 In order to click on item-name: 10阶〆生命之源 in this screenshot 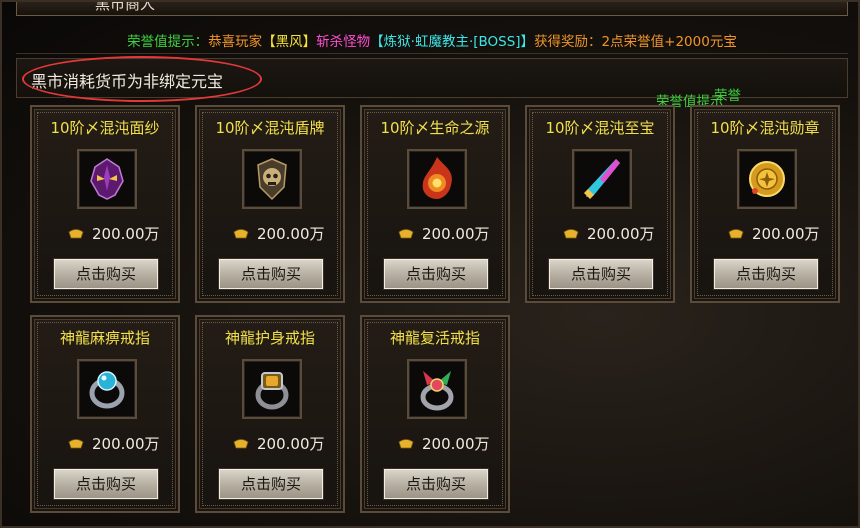, I will do `click(435, 128)`.